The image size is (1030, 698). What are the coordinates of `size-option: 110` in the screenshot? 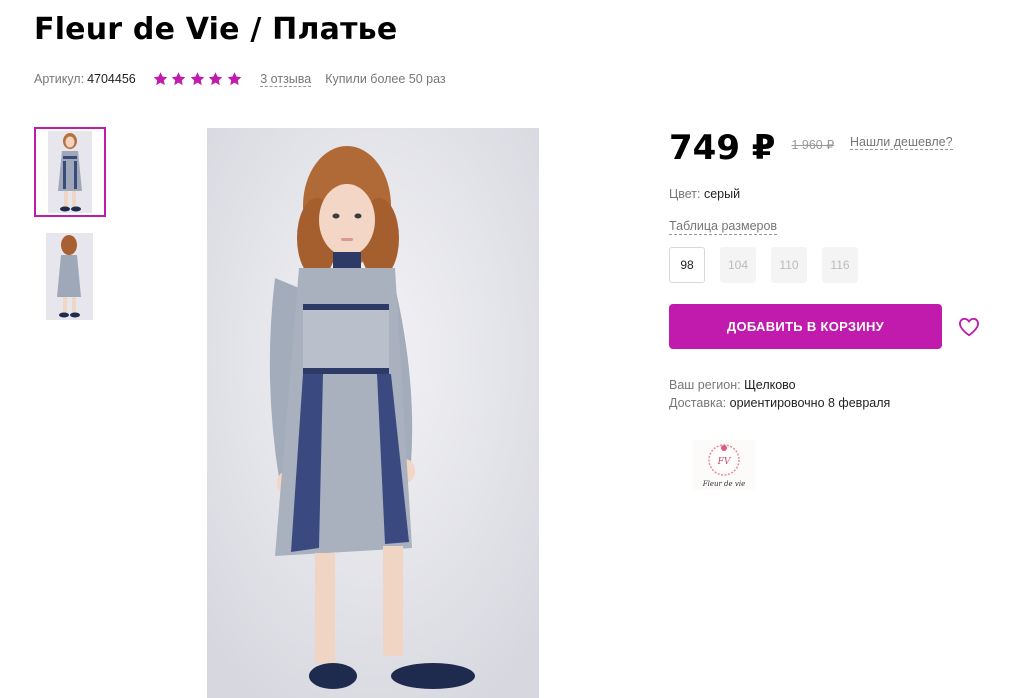 It's located at (789, 265).